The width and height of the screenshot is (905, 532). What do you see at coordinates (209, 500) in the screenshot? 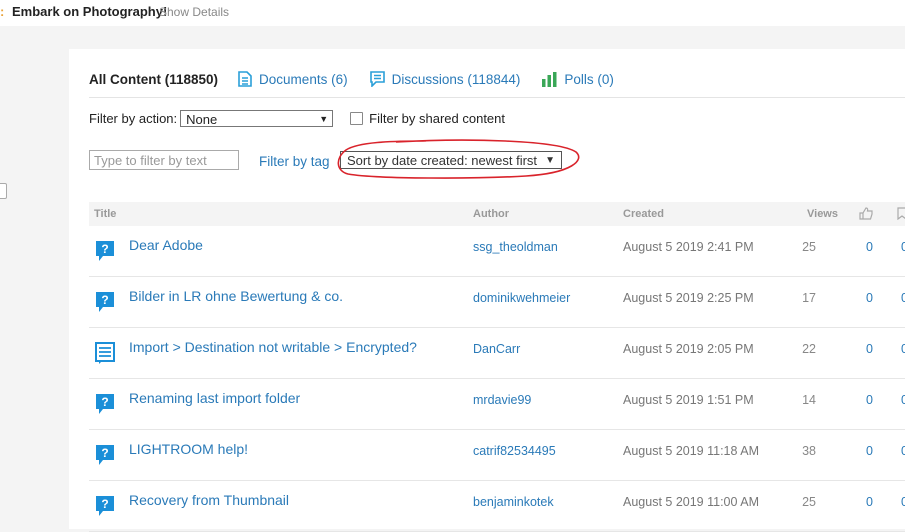
I see `content-title-link: Recovery from Thumbnail` at bounding box center [209, 500].